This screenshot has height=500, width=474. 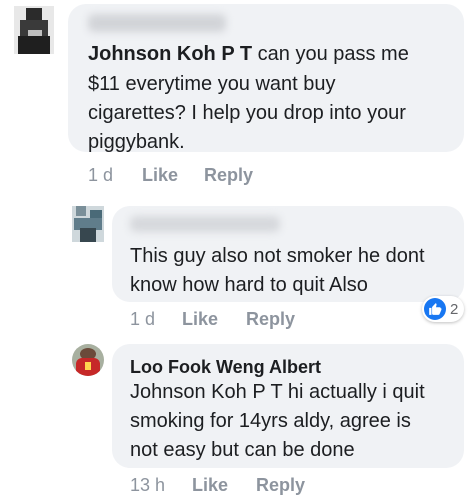 I want to click on comment-author-name: Loo Fook Weng Albert, so click(x=225, y=367).